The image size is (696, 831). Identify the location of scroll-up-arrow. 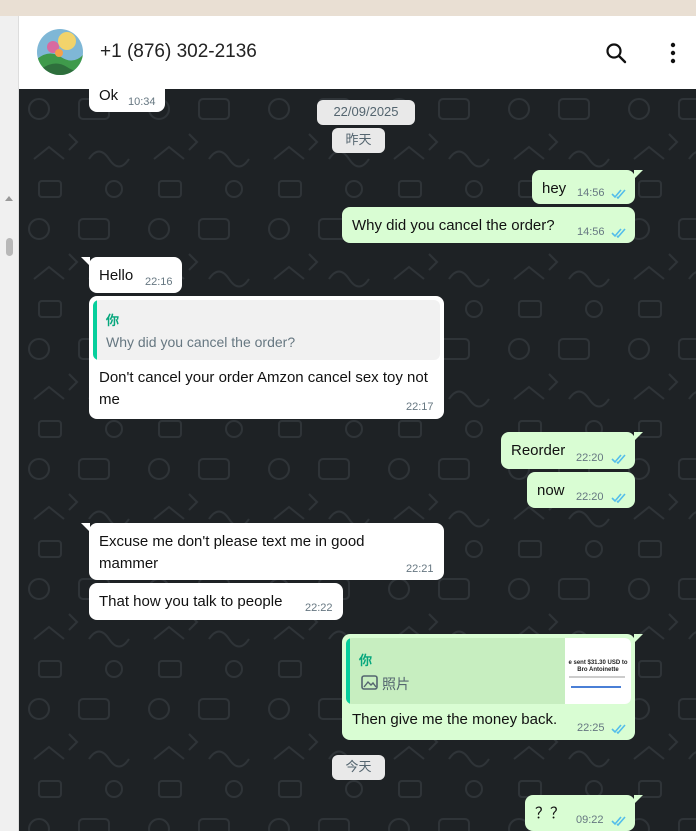
(9, 198).